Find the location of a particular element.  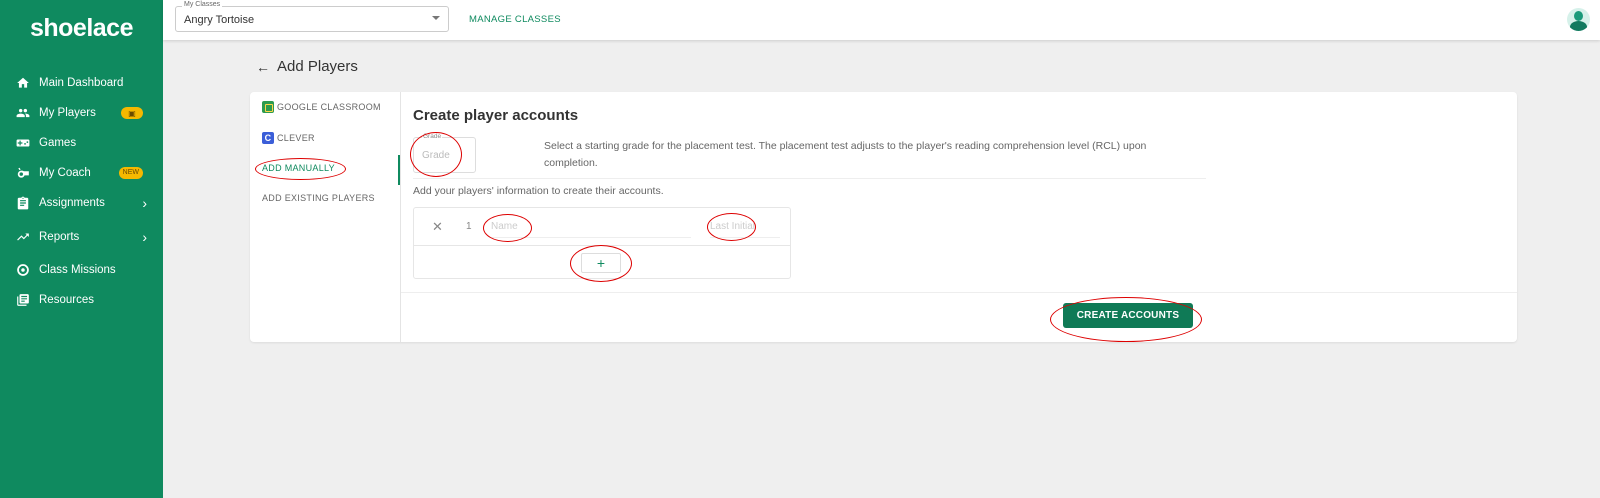

page-title: Add Players is located at coordinates (317, 66).